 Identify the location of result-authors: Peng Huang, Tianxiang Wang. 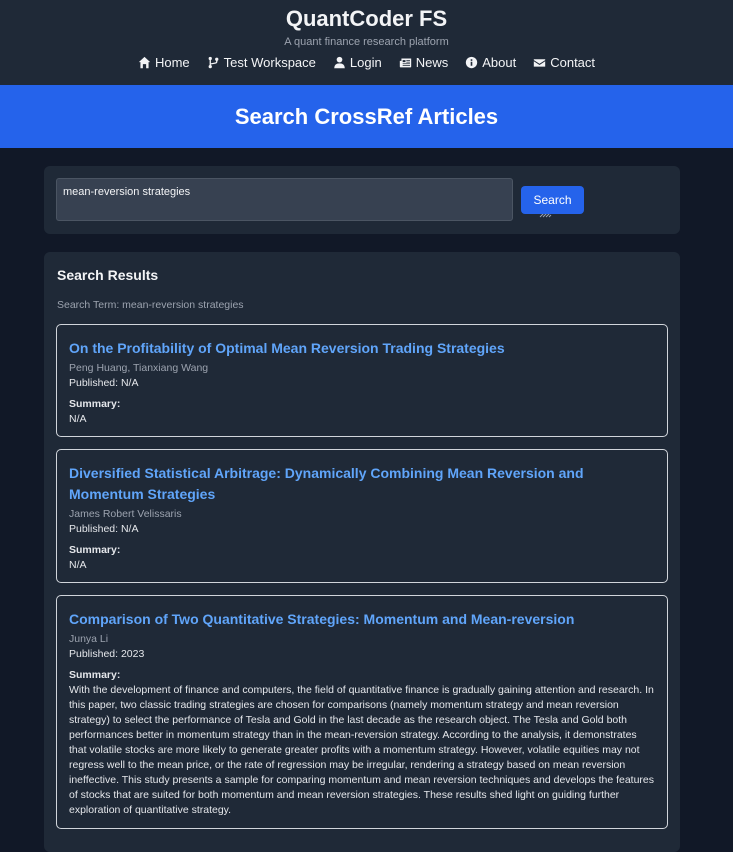
(139, 368).